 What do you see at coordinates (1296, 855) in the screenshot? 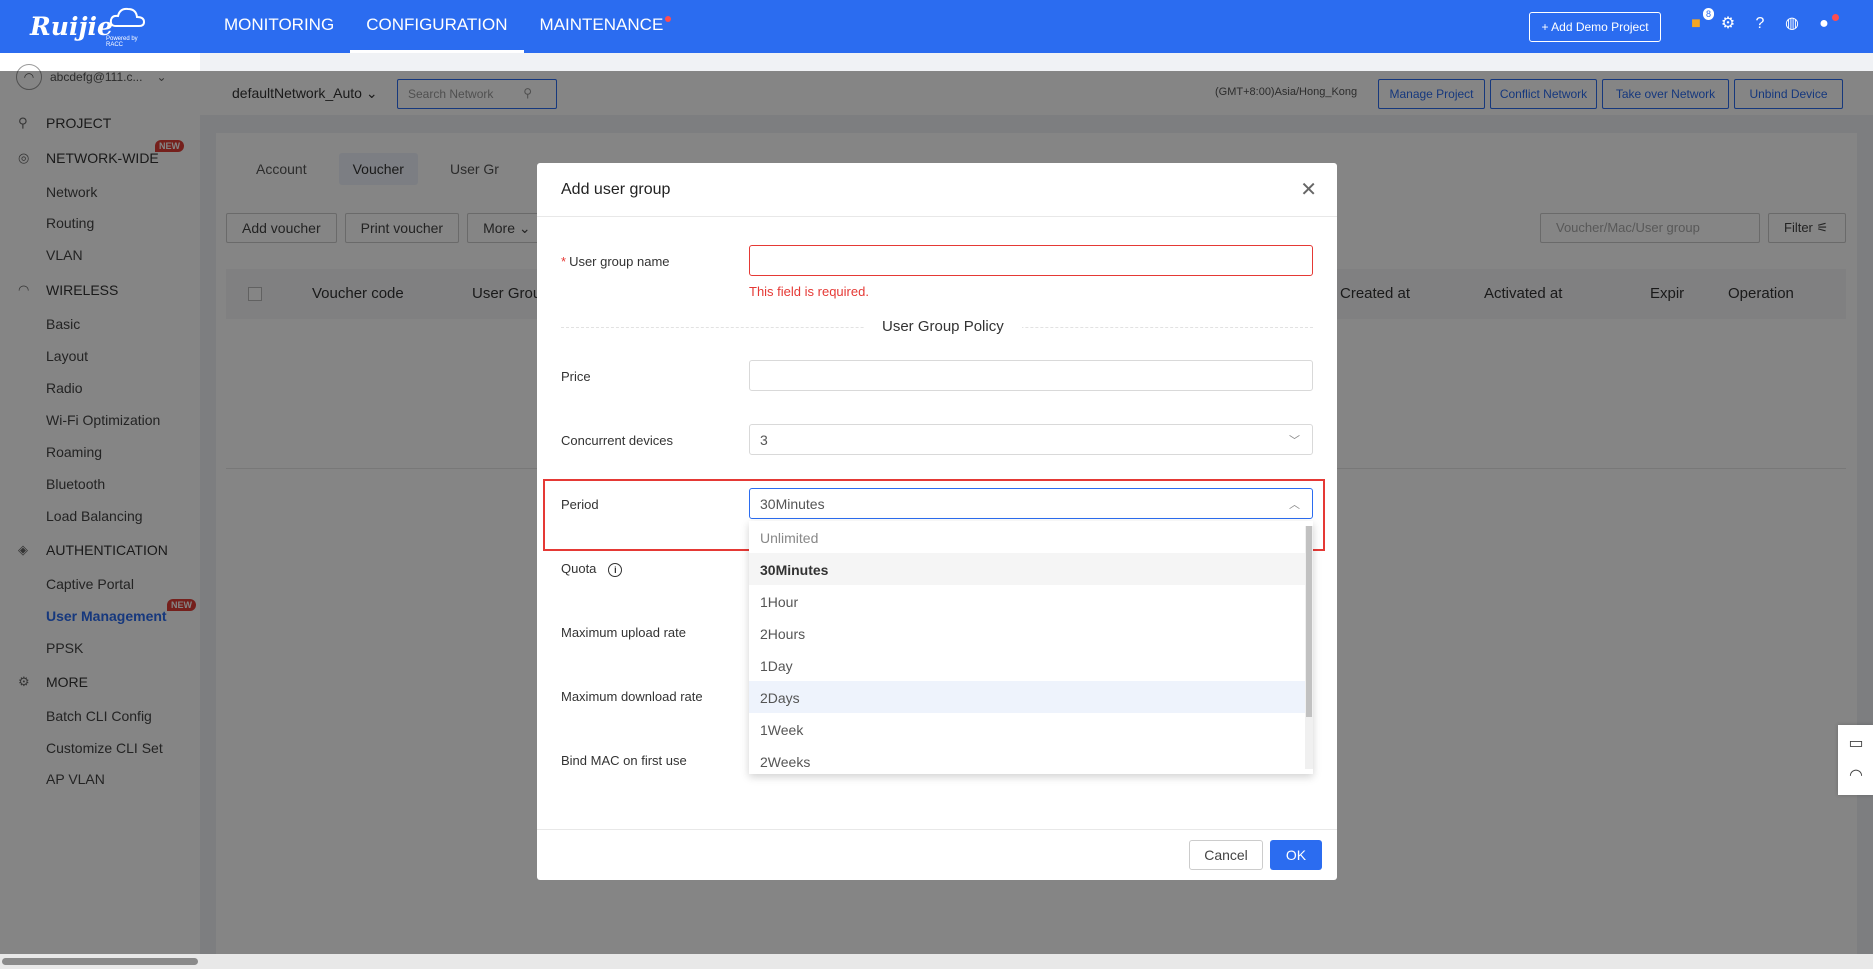
I see `ok-button: OK` at bounding box center [1296, 855].